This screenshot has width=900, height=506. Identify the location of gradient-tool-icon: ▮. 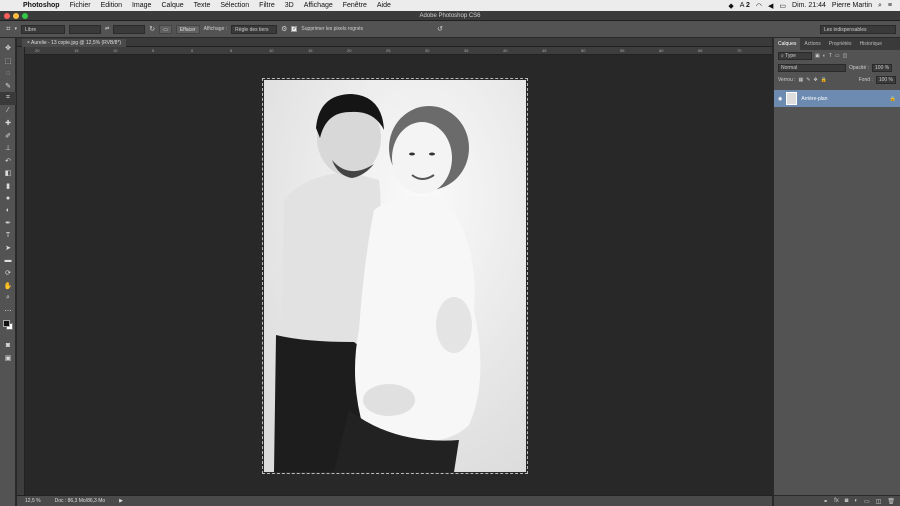
(8, 186).